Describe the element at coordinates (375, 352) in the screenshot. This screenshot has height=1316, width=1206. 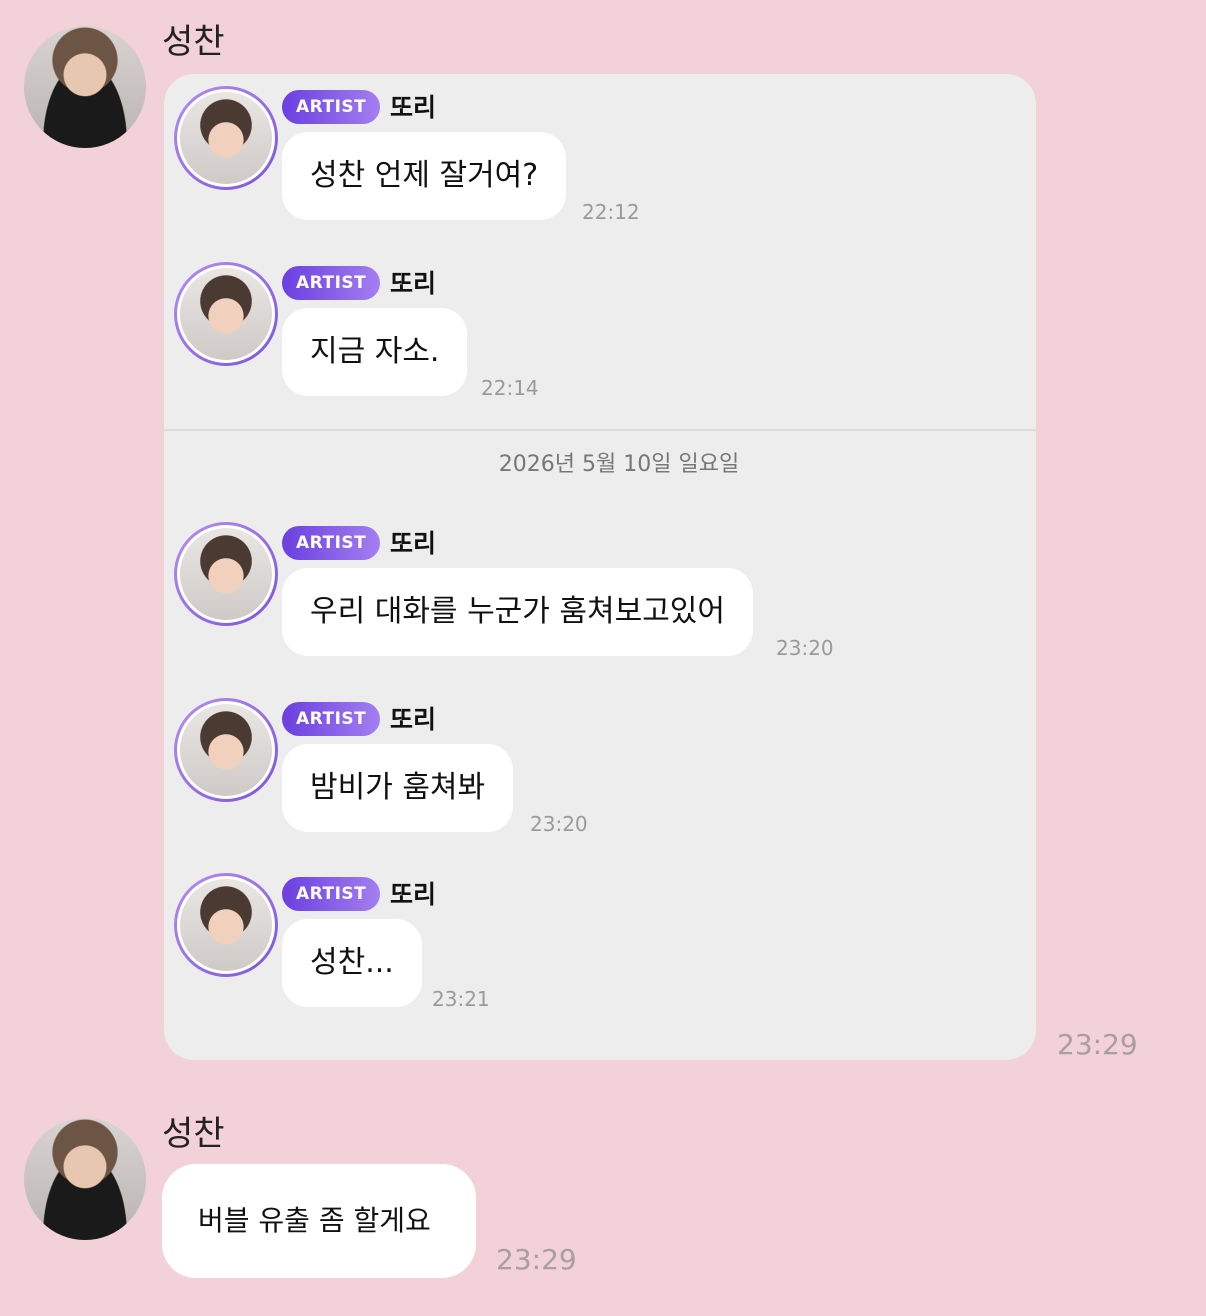
I see `message-bubble: 지금 자소.` at that location.